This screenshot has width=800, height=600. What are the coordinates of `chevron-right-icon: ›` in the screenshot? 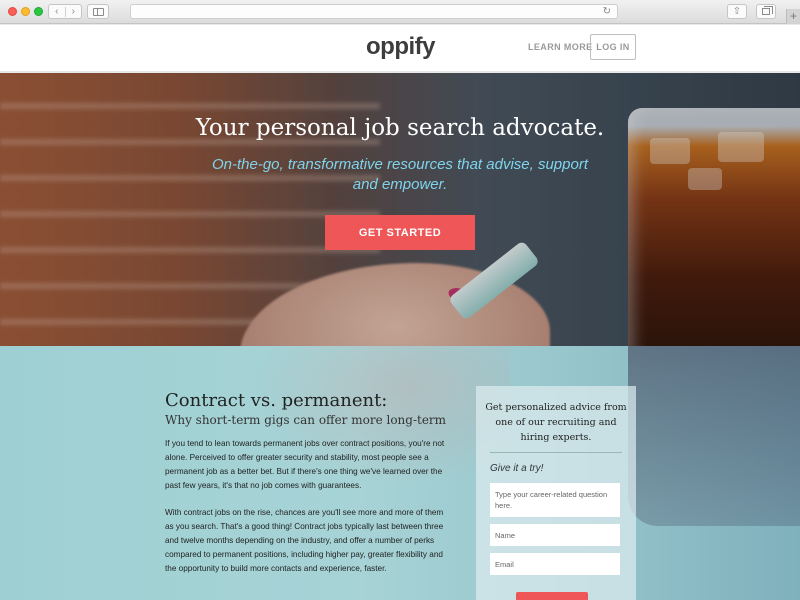 It's located at (74, 11).